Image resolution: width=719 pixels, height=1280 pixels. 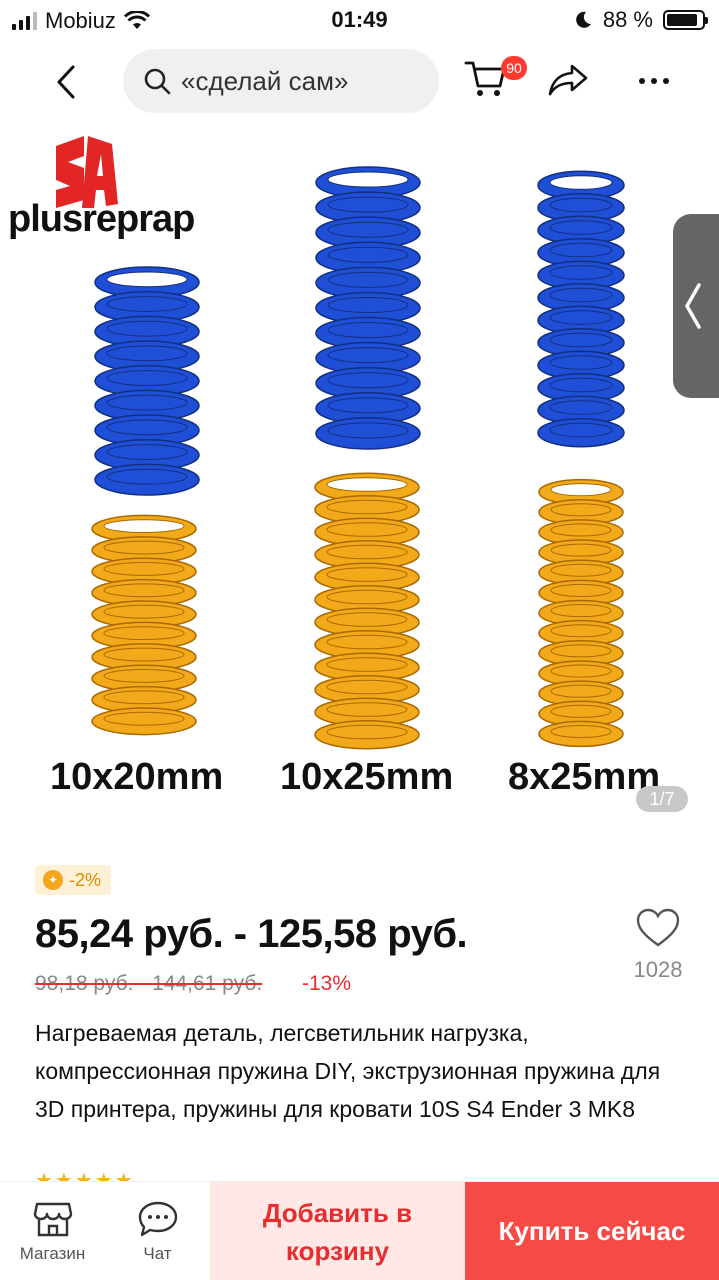 I want to click on page-indicator: 1/7, so click(x=662, y=799).